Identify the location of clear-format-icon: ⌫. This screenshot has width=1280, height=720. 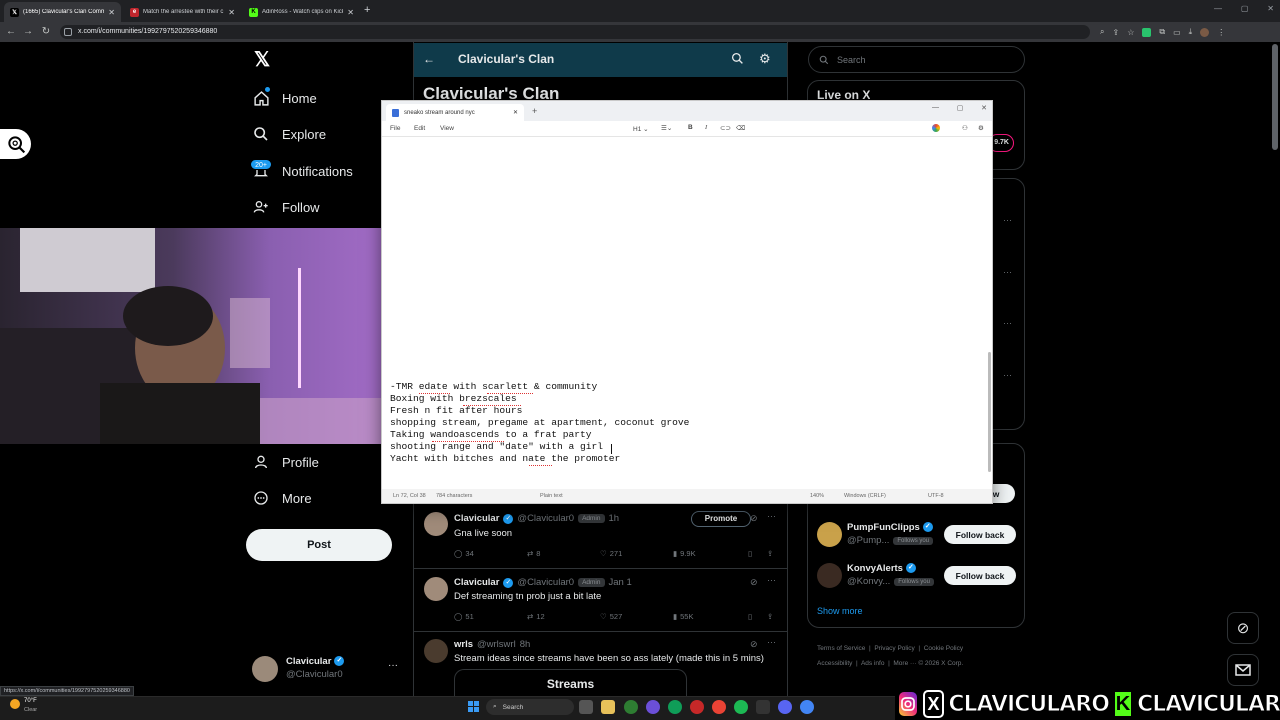
(740, 128).